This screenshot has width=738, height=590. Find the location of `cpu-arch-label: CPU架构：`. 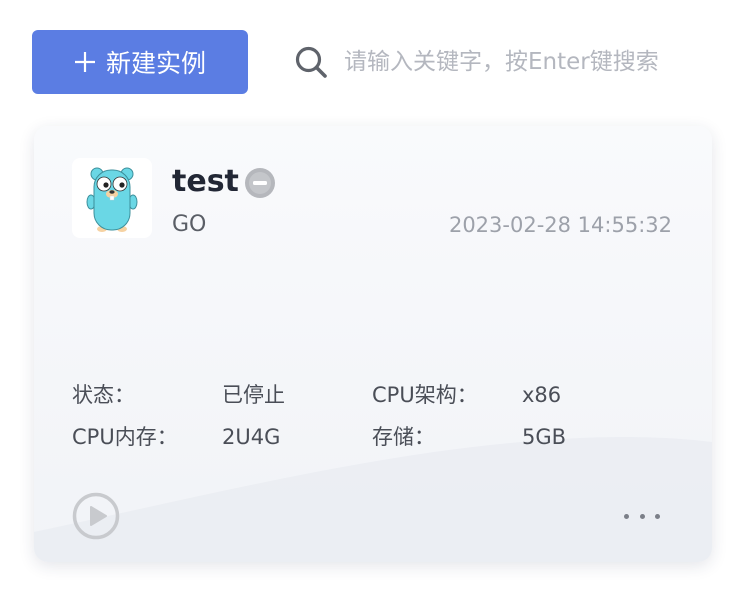

cpu-arch-label: CPU架构： is located at coordinates (425, 395).